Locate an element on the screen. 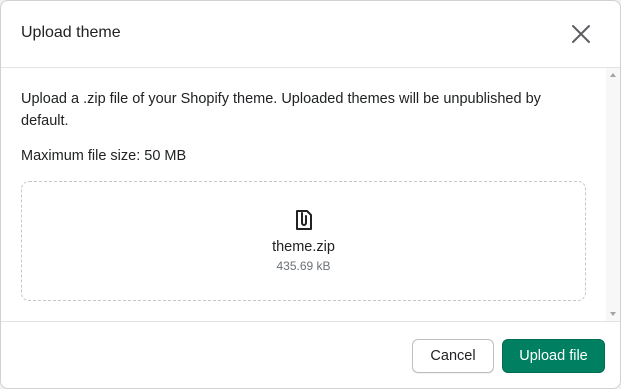 The image size is (621, 389). upload-file-button: Upload file is located at coordinates (553, 356).